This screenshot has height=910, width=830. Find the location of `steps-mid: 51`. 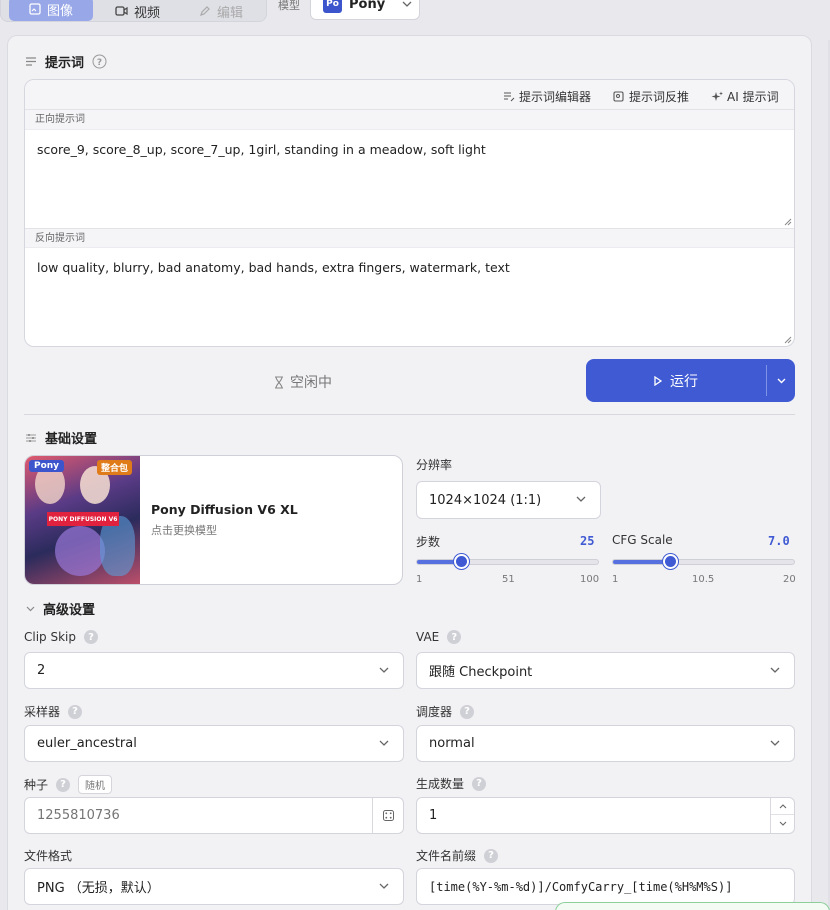

steps-mid: 51 is located at coordinates (508, 579).